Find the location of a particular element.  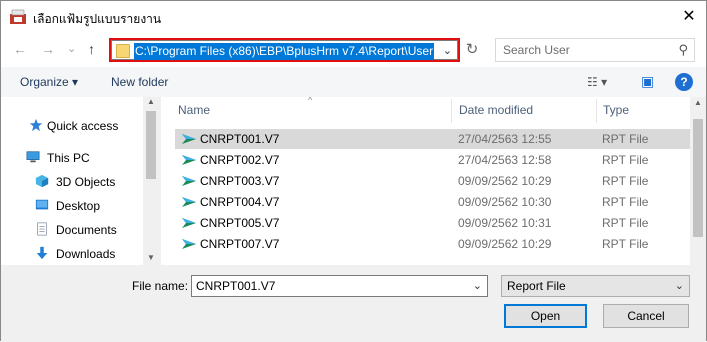

refresh-button: ↻ is located at coordinates (472, 50).